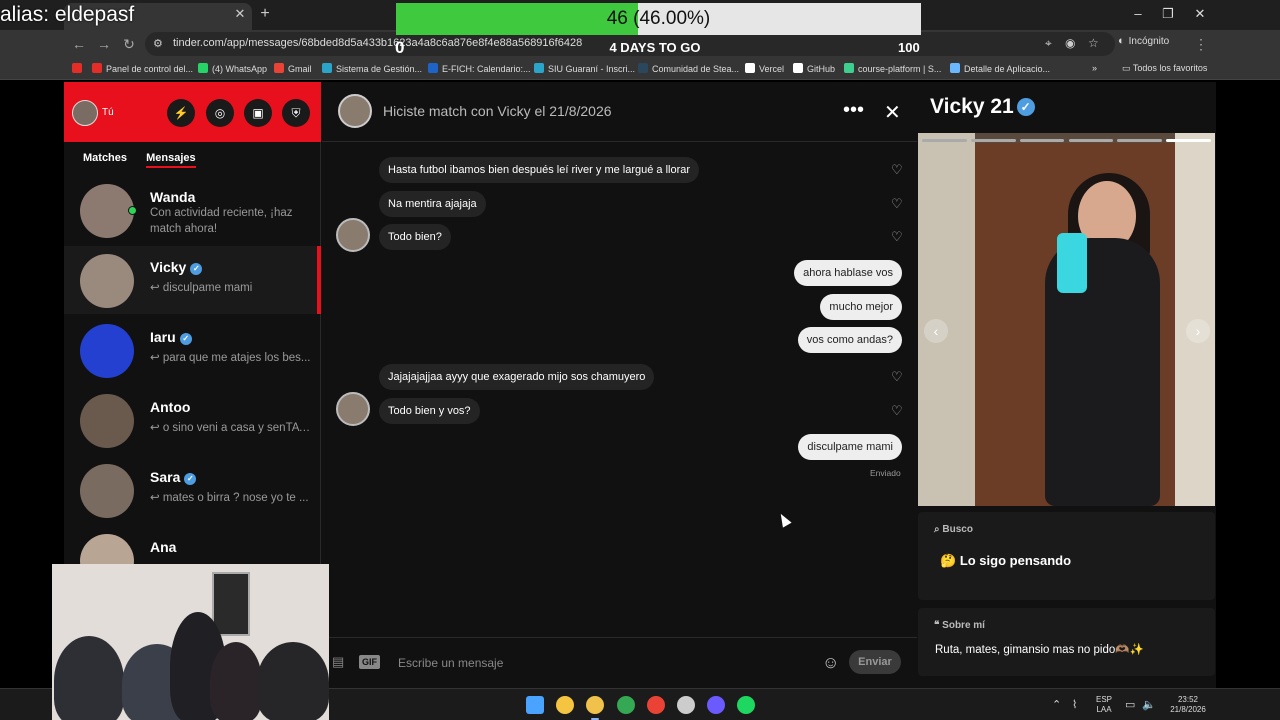 The width and height of the screenshot is (1280, 720). What do you see at coordinates (936, 331) in the screenshot?
I see `photo-prev-icon: ‹` at bounding box center [936, 331].